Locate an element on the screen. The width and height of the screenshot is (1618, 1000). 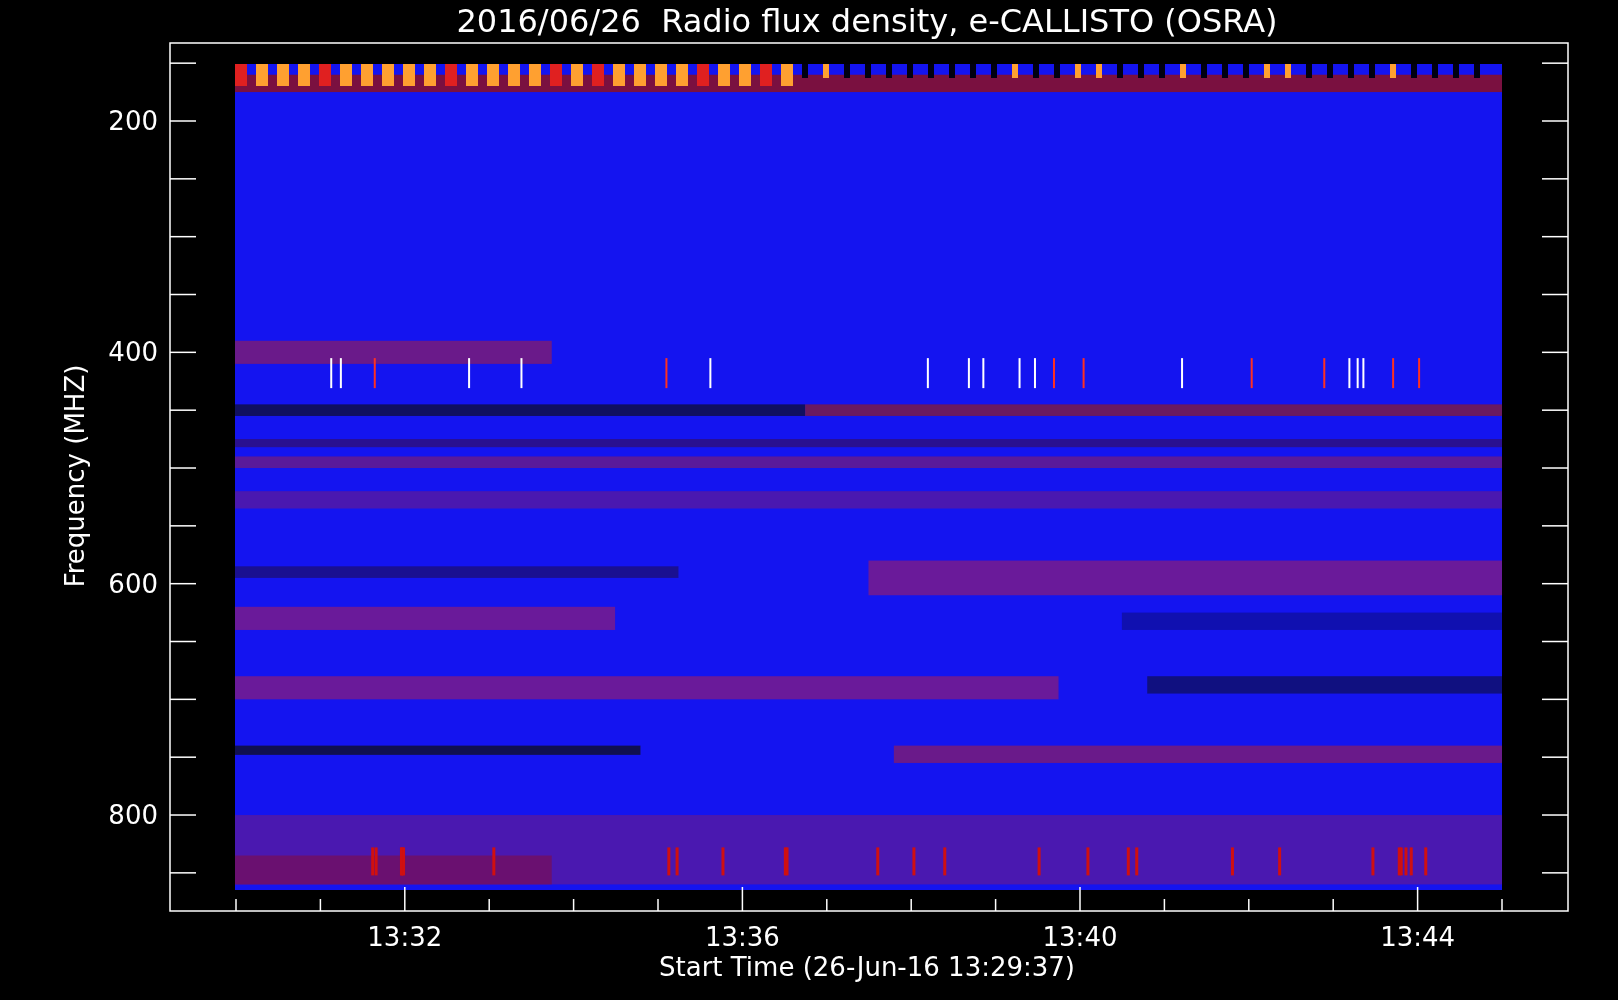
y-tick-label: 400 is located at coordinates (133, 352).